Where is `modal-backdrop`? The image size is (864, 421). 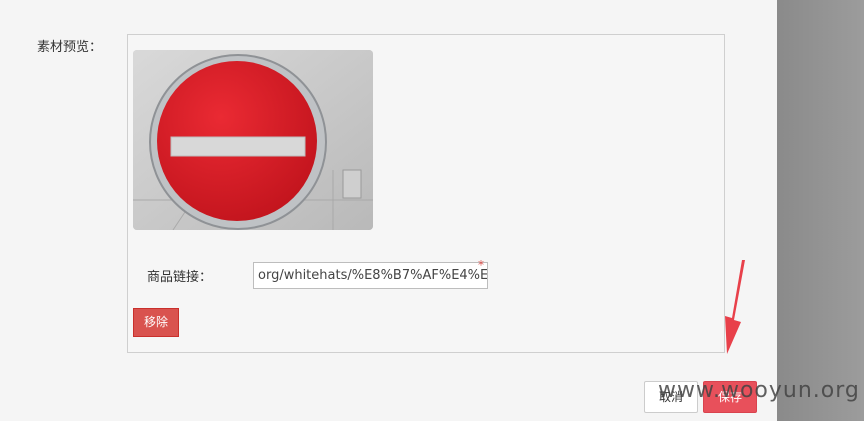 modal-backdrop is located at coordinates (820, 210).